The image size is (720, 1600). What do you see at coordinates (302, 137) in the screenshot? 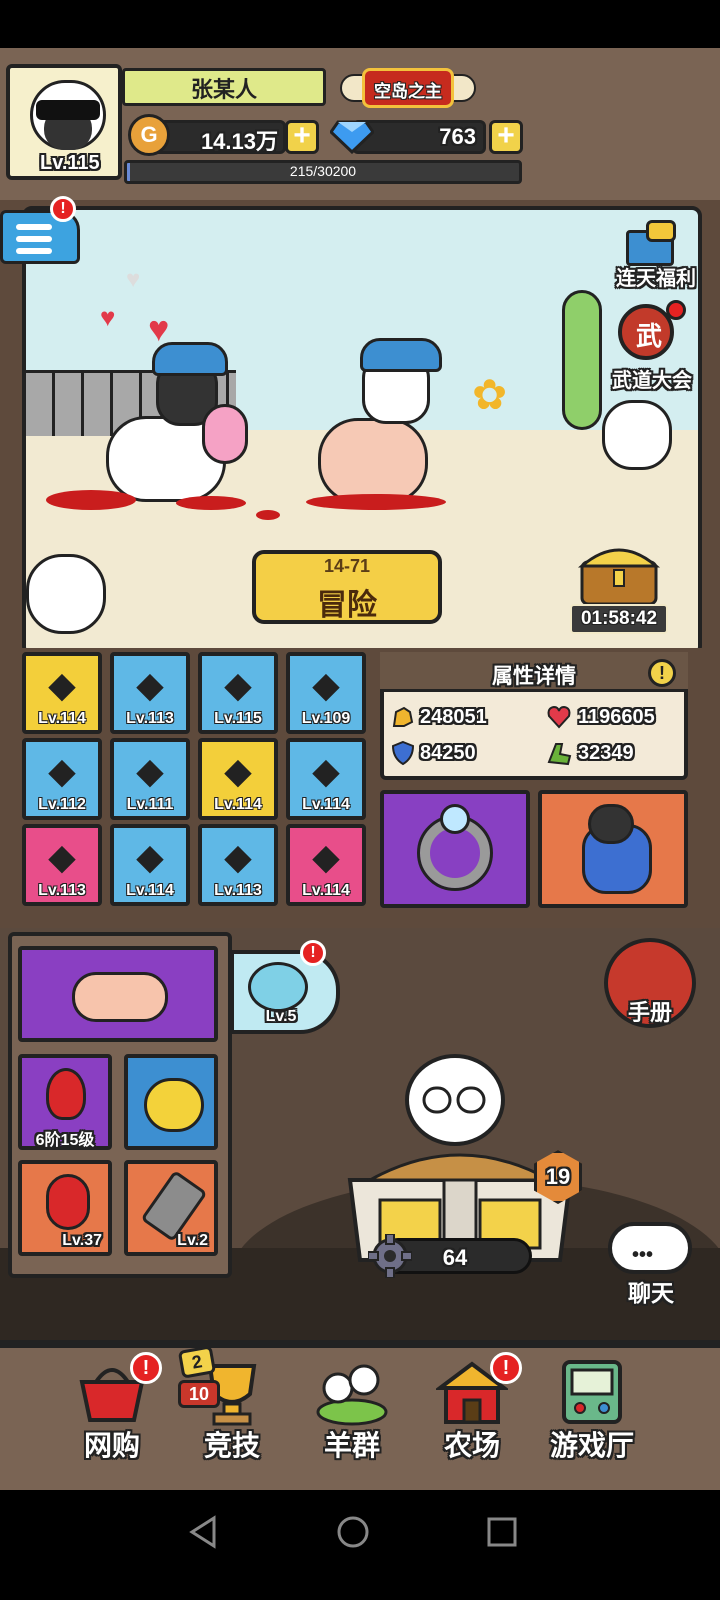
I see `add-coins-button: +` at bounding box center [302, 137].